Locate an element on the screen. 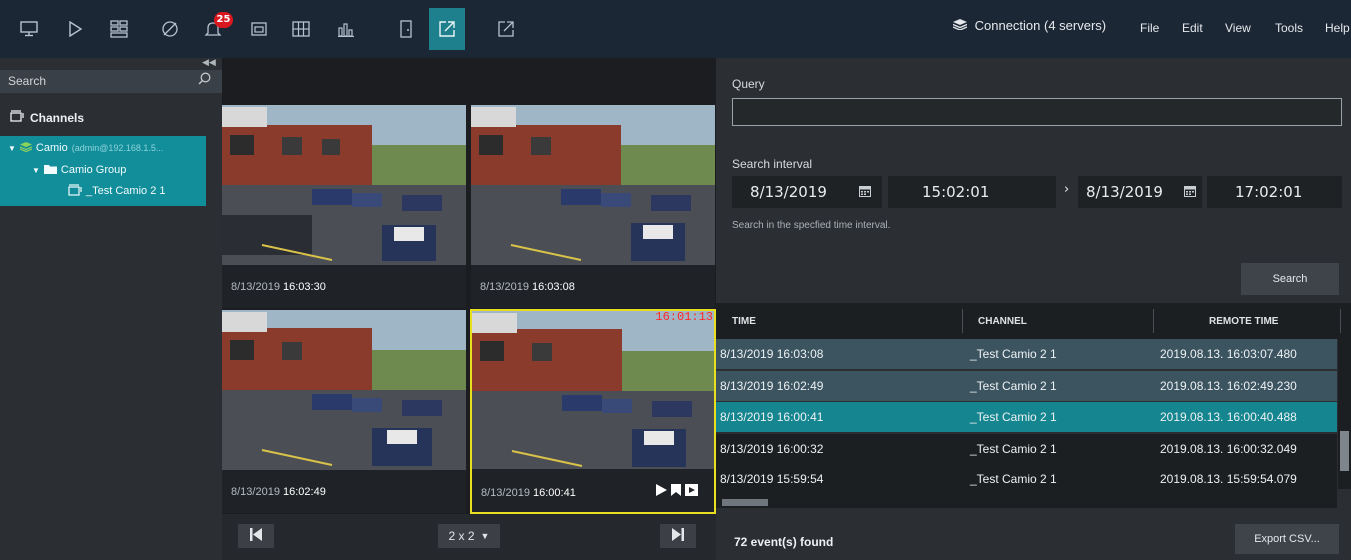 The image size is (1351, 560). video-tile: 8/13/2019 16:03:08 is located at coordinates (593, 206).